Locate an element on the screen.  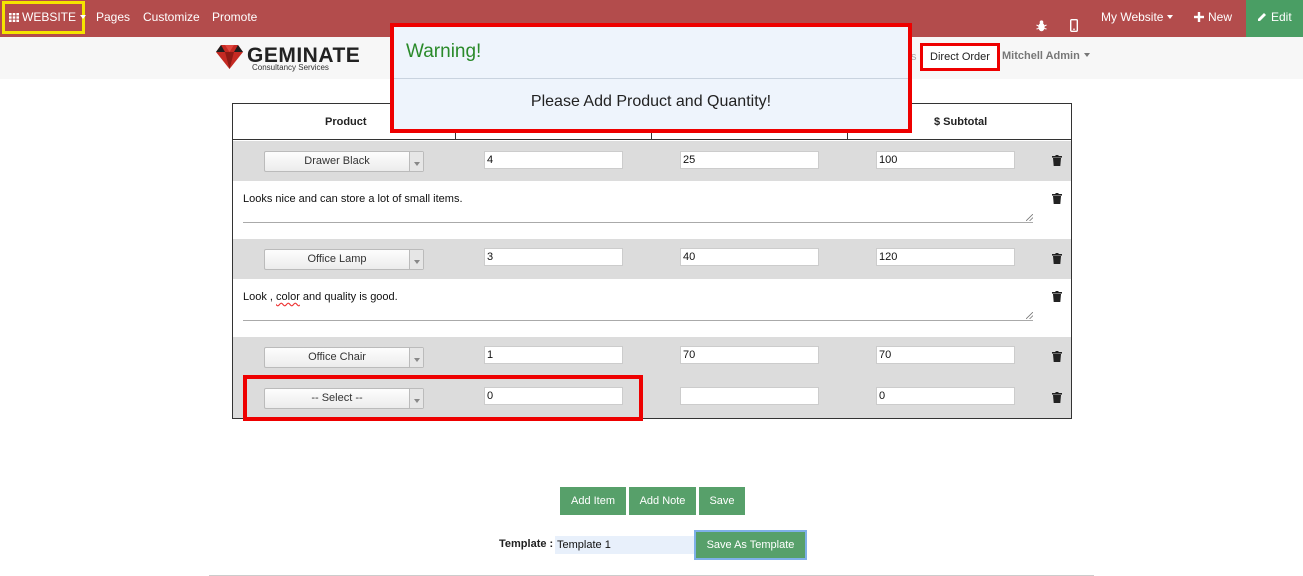
edit-label: Edit is located at coordinates (1281, 17).